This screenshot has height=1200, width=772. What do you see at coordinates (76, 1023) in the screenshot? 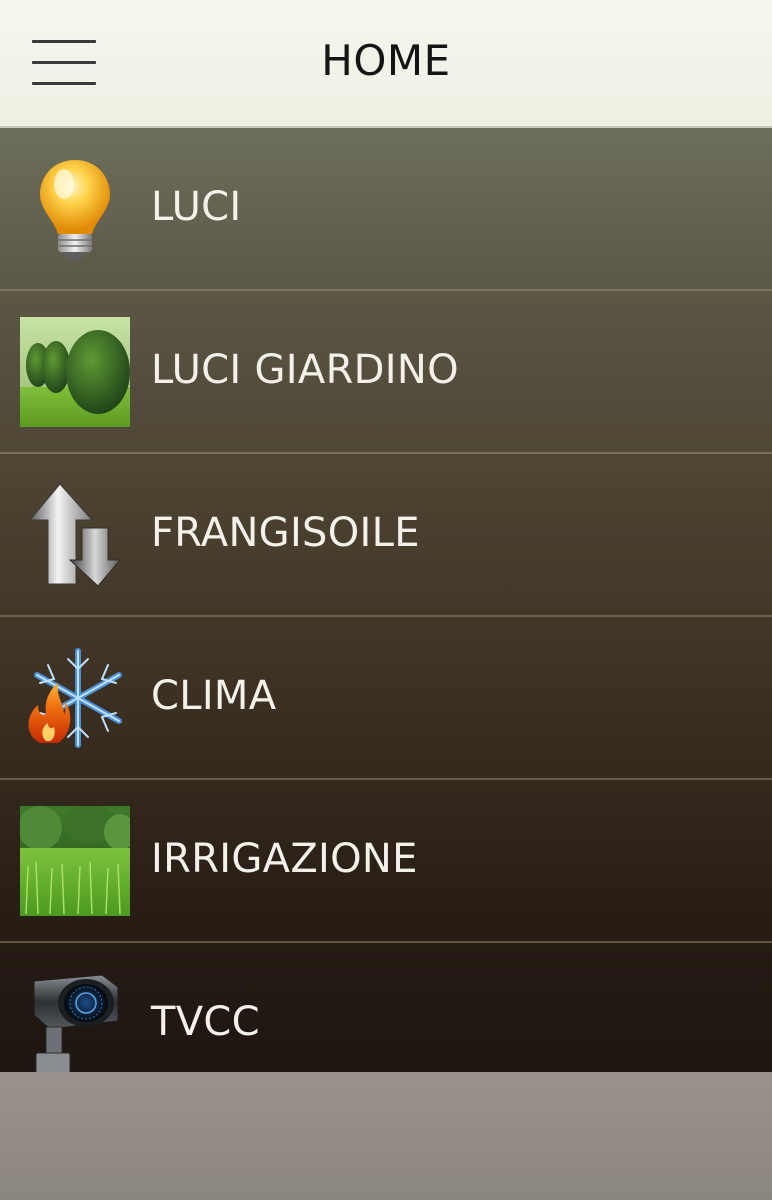
I see `security-camera-icon` at bounding box center [76, 1023].